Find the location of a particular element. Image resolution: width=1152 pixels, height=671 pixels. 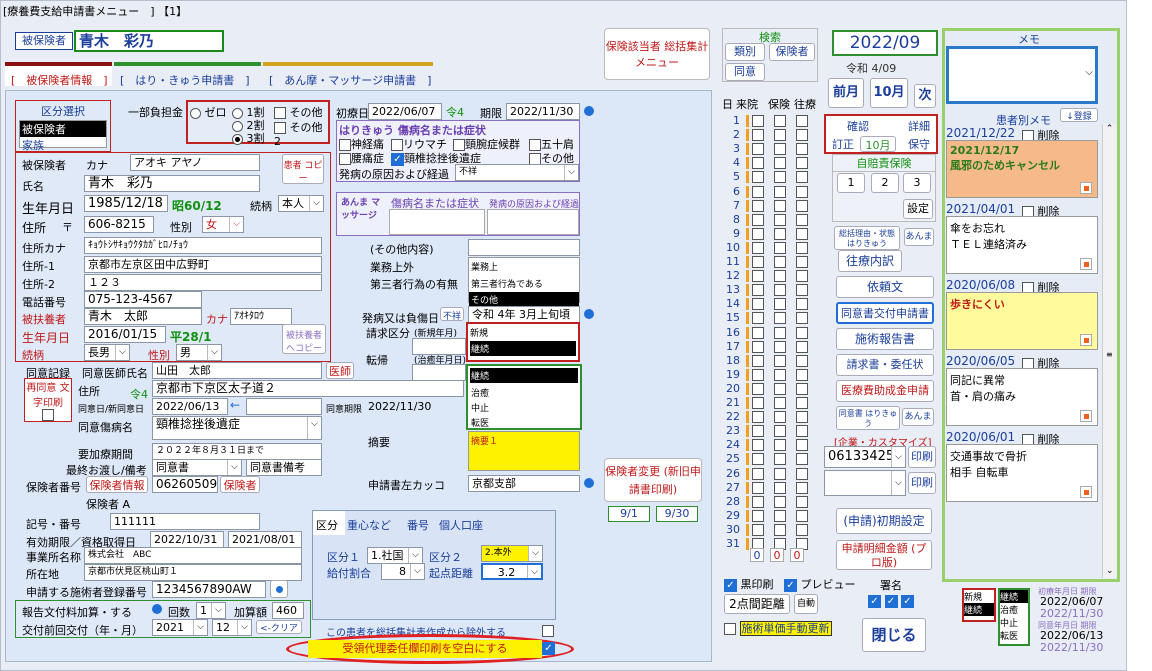

consent-acup-button: 同意書 はりきゅう is located at coordinates (868, 418).